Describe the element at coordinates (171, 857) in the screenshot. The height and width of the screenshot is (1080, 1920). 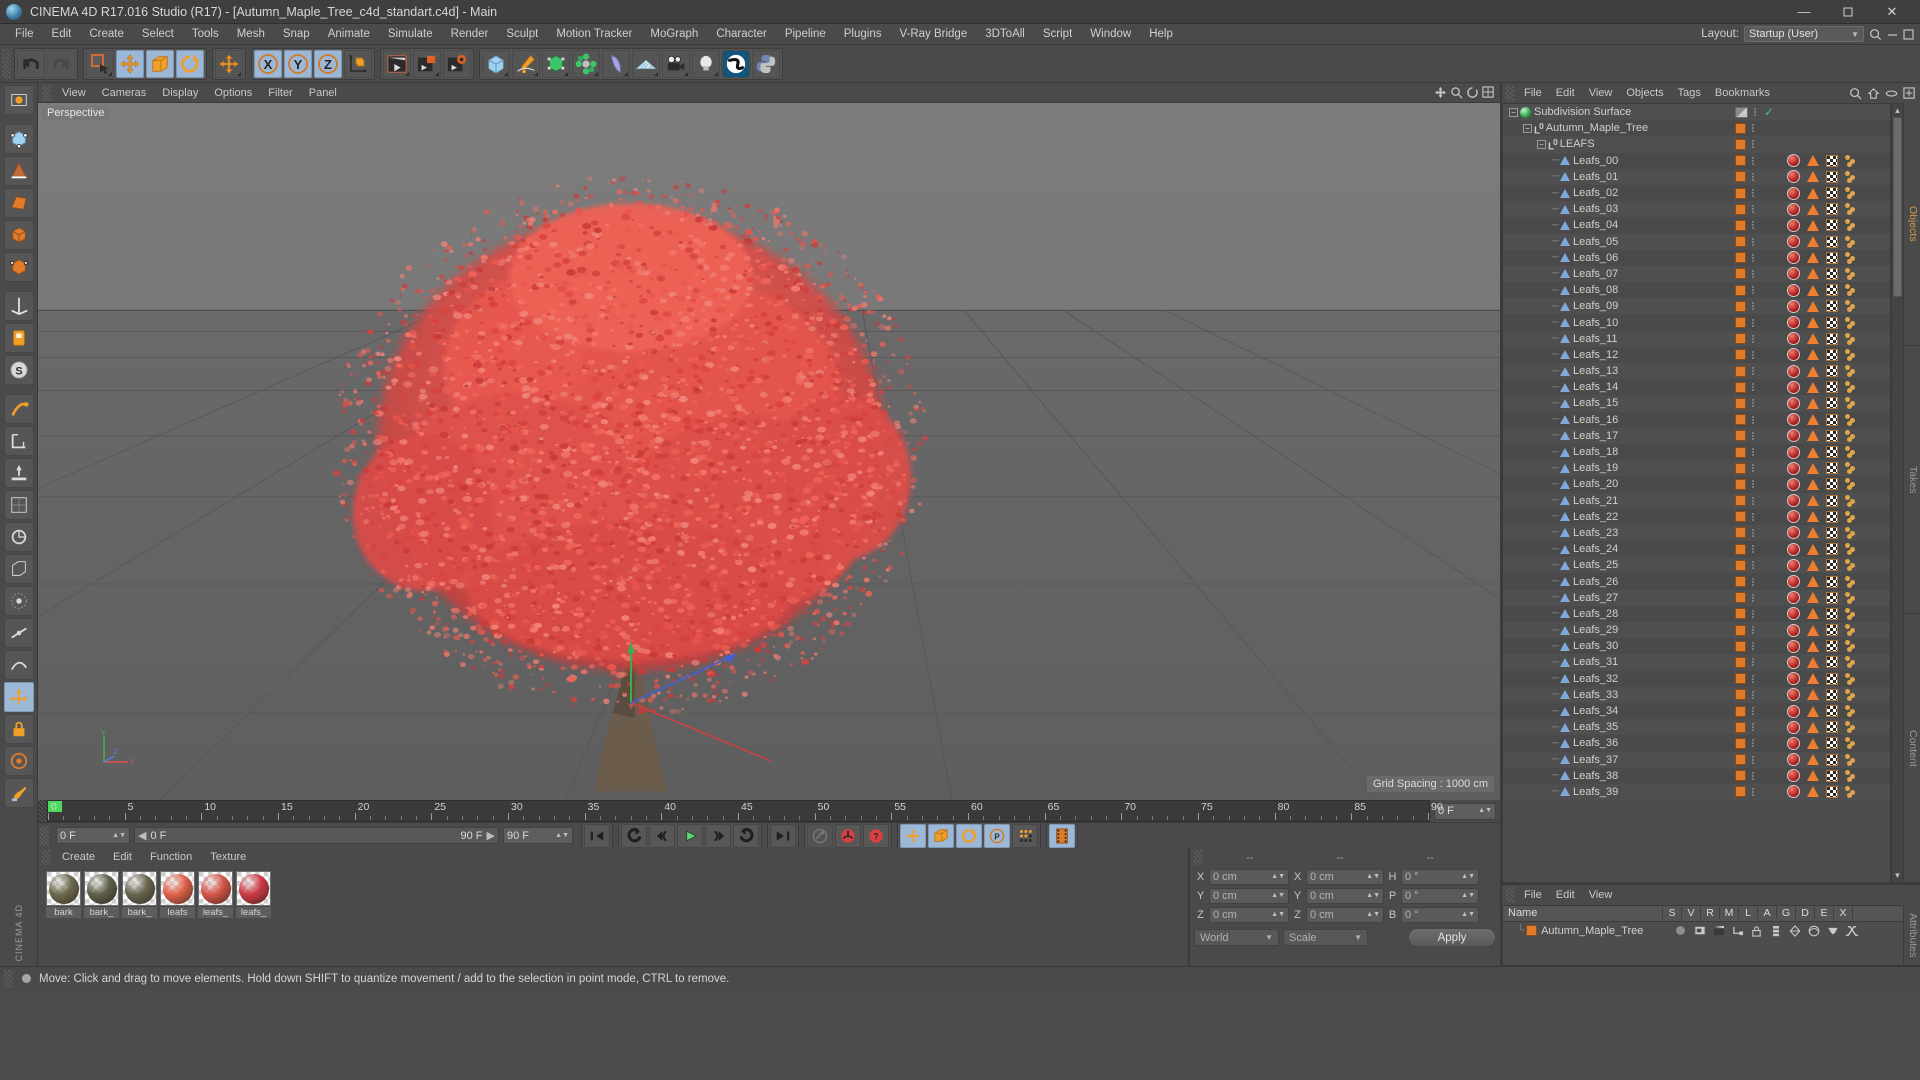
I see `material-menu-function: Function` at that location.